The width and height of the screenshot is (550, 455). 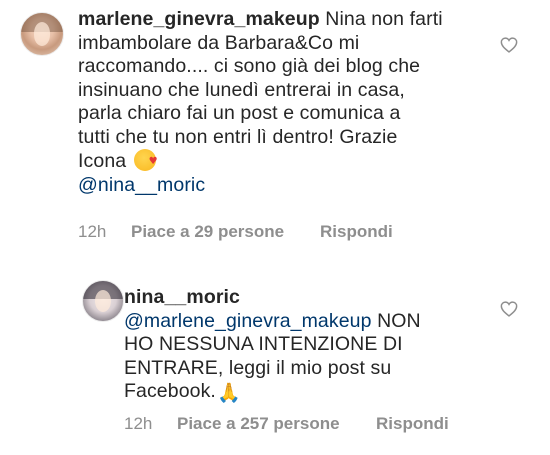 What do you see at coordinates (105, 161) in the screenshot?
I see `comment-line: Icona` at bounding box center [105, 161].